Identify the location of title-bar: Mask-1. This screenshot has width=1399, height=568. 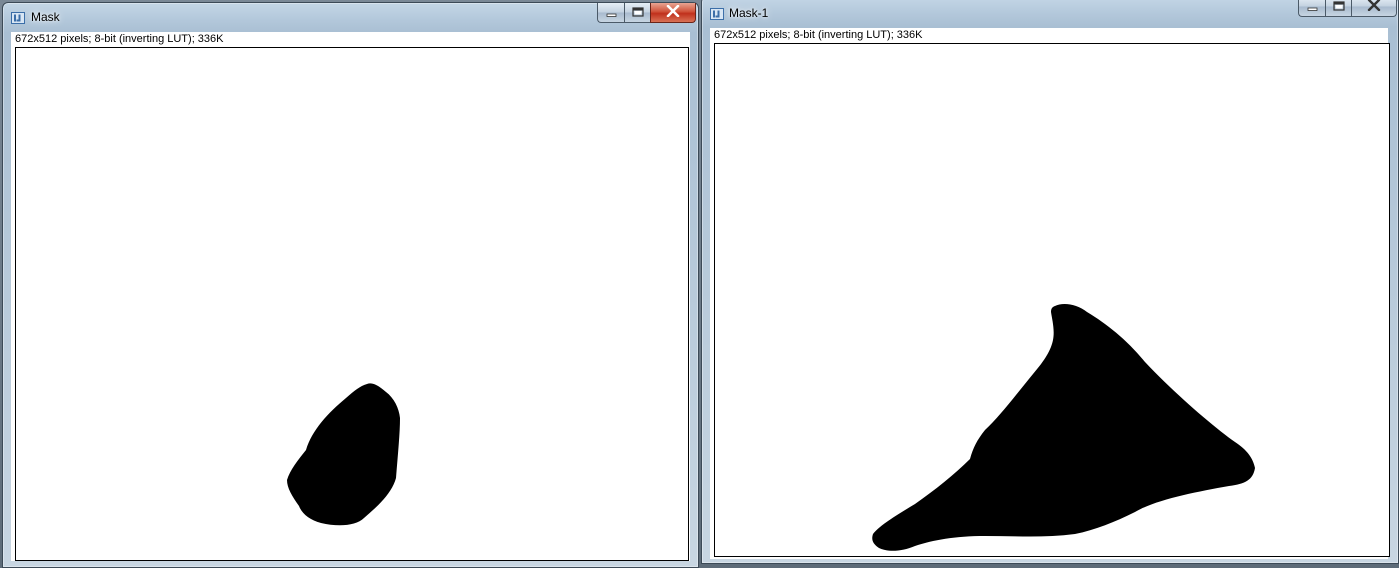
(1050, 12).